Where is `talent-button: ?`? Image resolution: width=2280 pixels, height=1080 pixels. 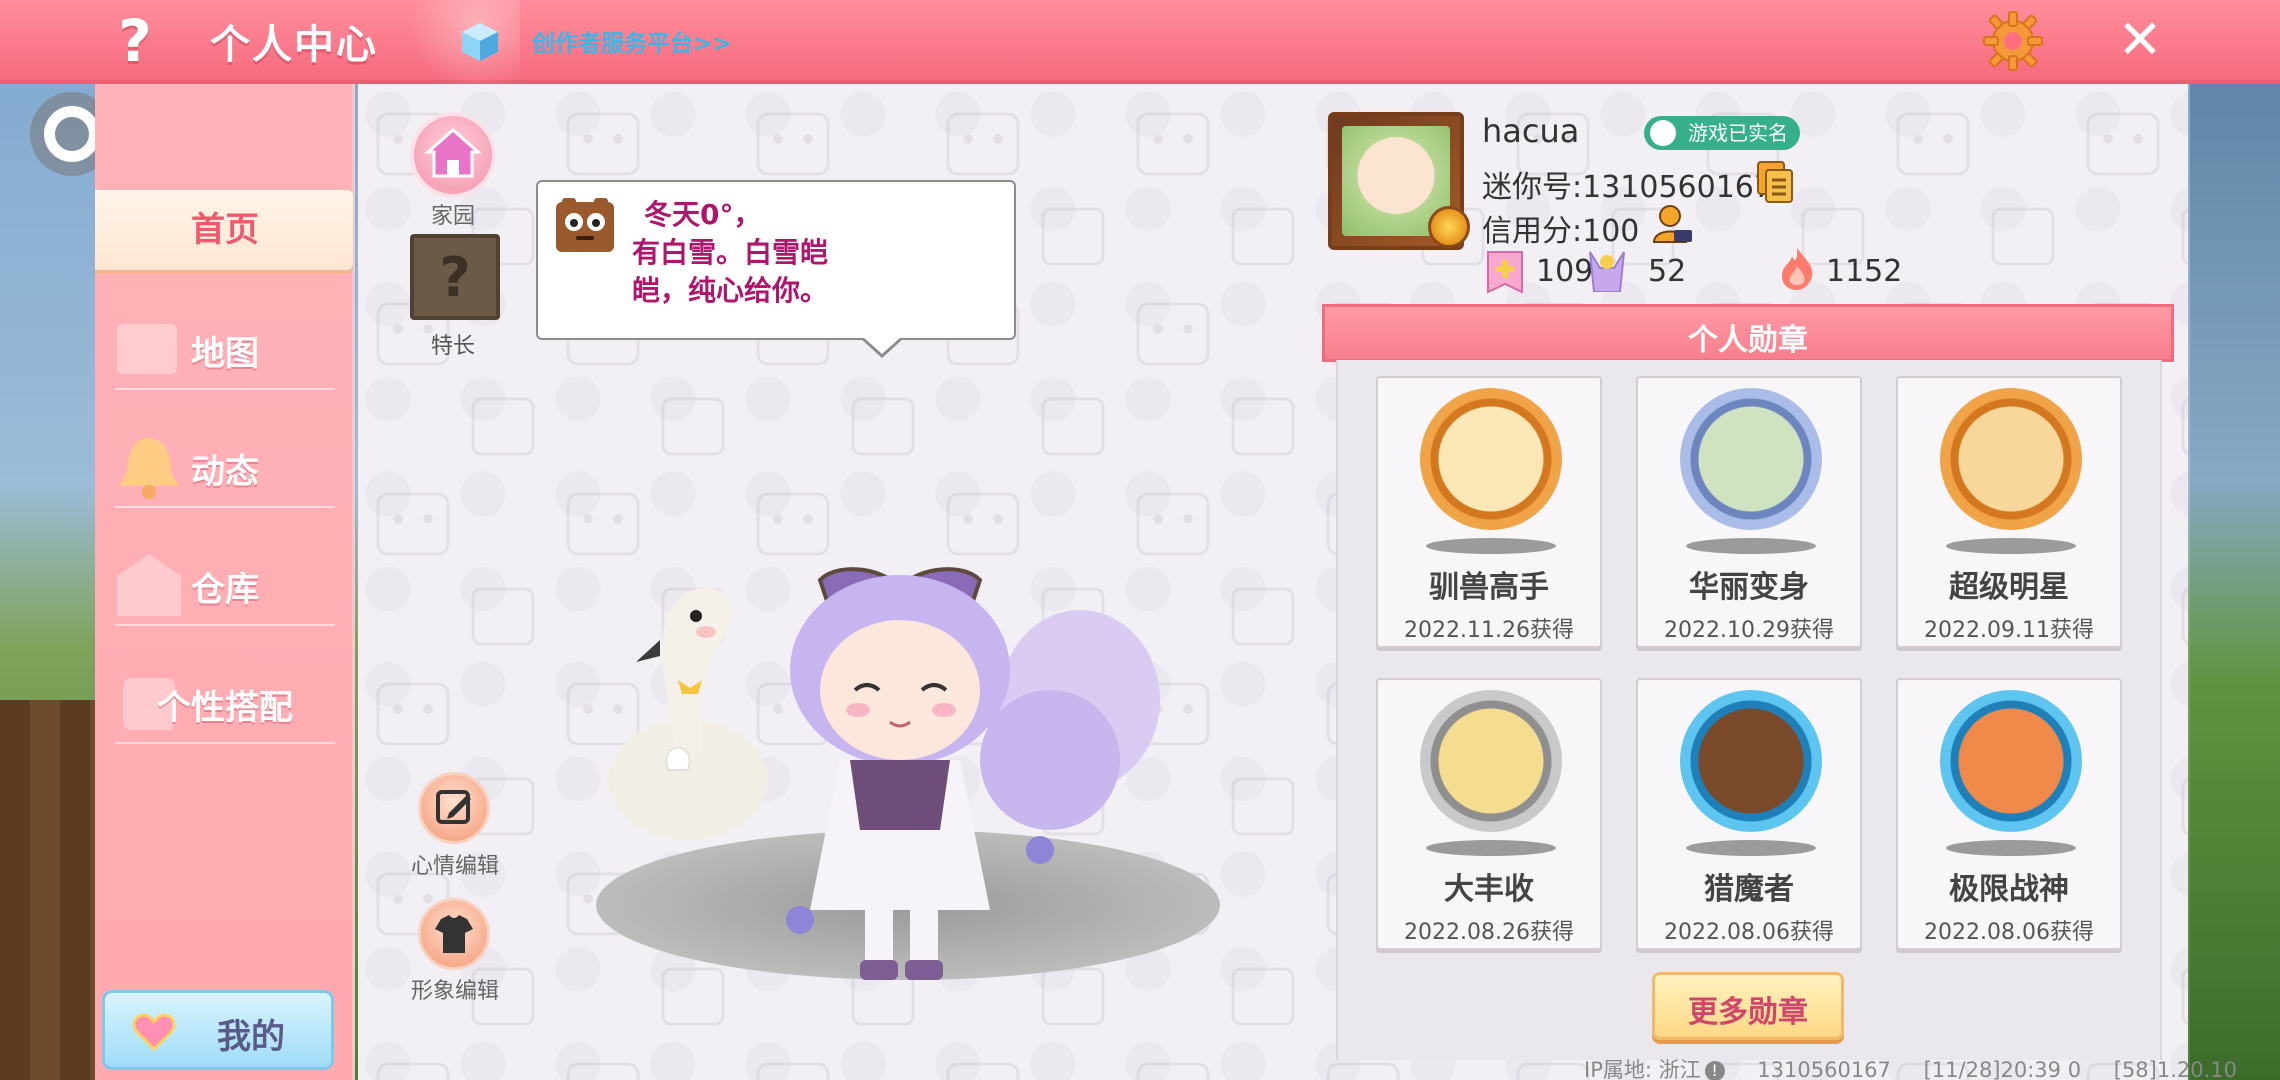
talent-button: ? is located at coordinates (455, 277).